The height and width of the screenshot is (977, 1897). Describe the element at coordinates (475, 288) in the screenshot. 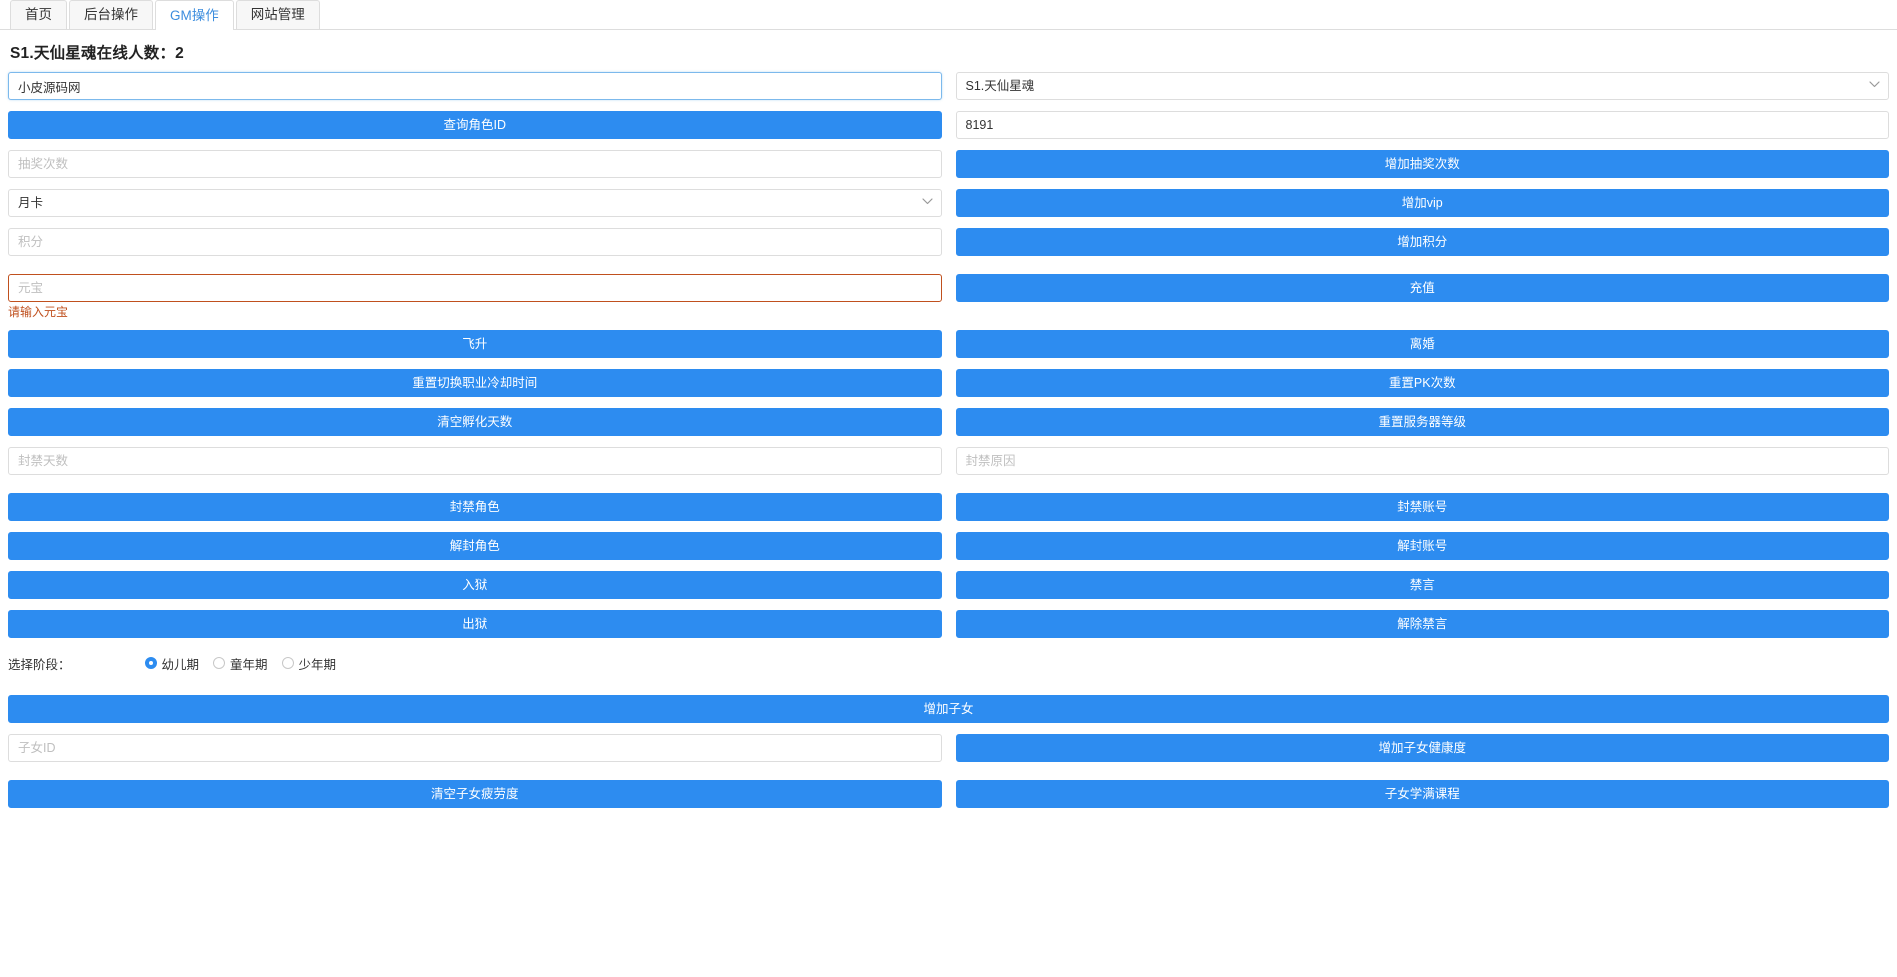

I see `yuanbao-input` at that location.